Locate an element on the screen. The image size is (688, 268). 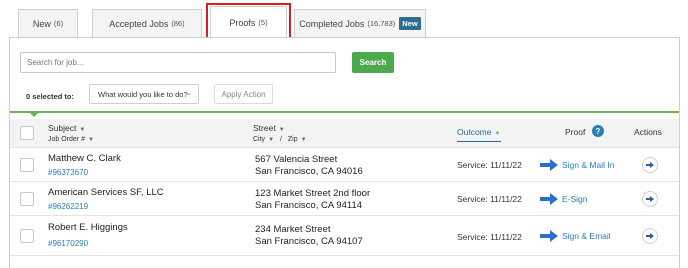
question-circle-icon: ? is located at coordinates (598, 131).